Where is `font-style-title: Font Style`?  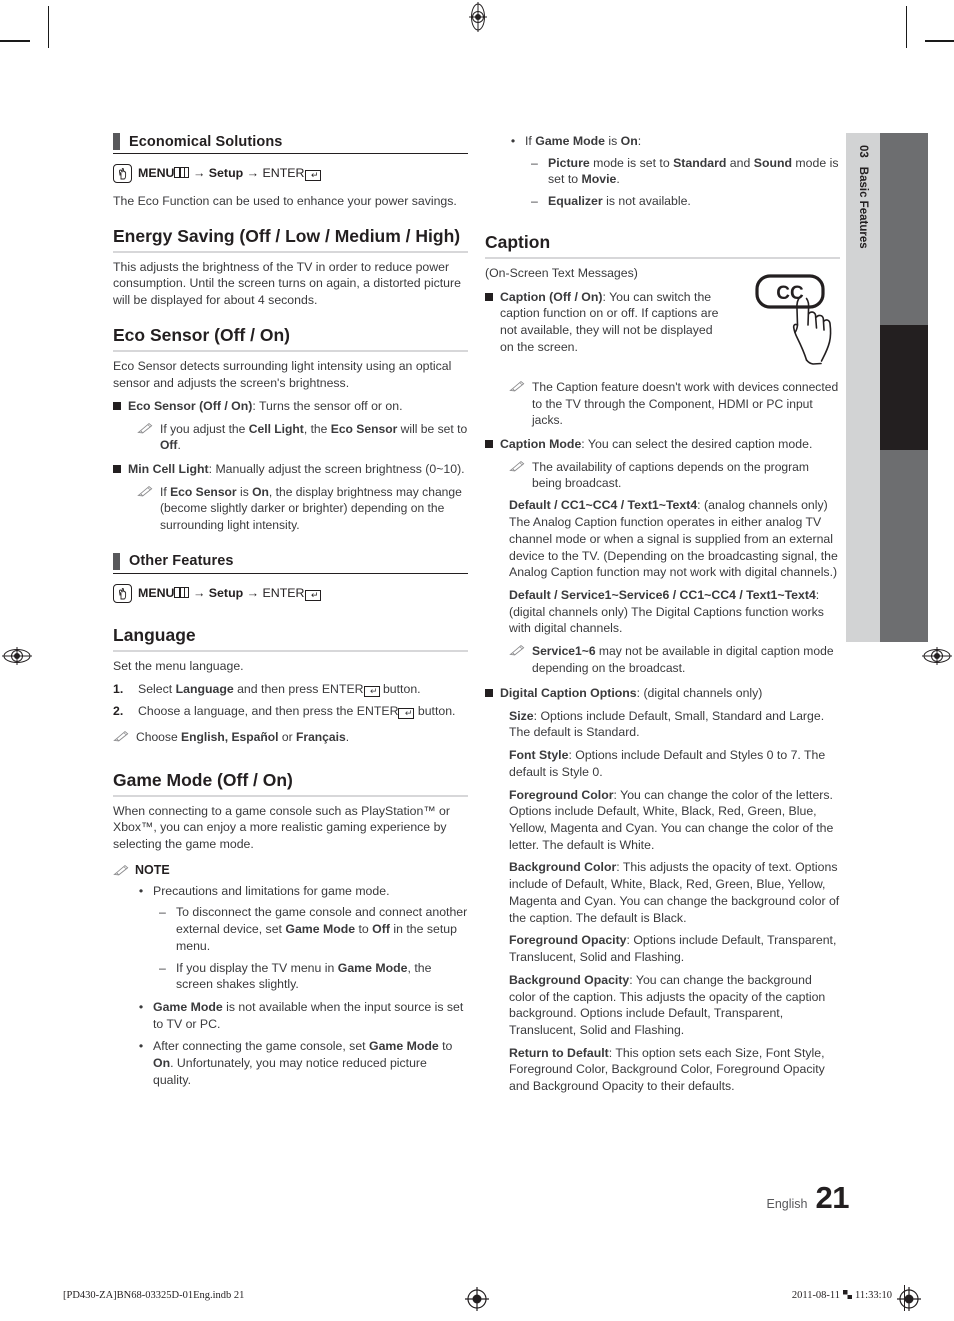
font-style-title: Font Style is located at coordinates (539, 755).